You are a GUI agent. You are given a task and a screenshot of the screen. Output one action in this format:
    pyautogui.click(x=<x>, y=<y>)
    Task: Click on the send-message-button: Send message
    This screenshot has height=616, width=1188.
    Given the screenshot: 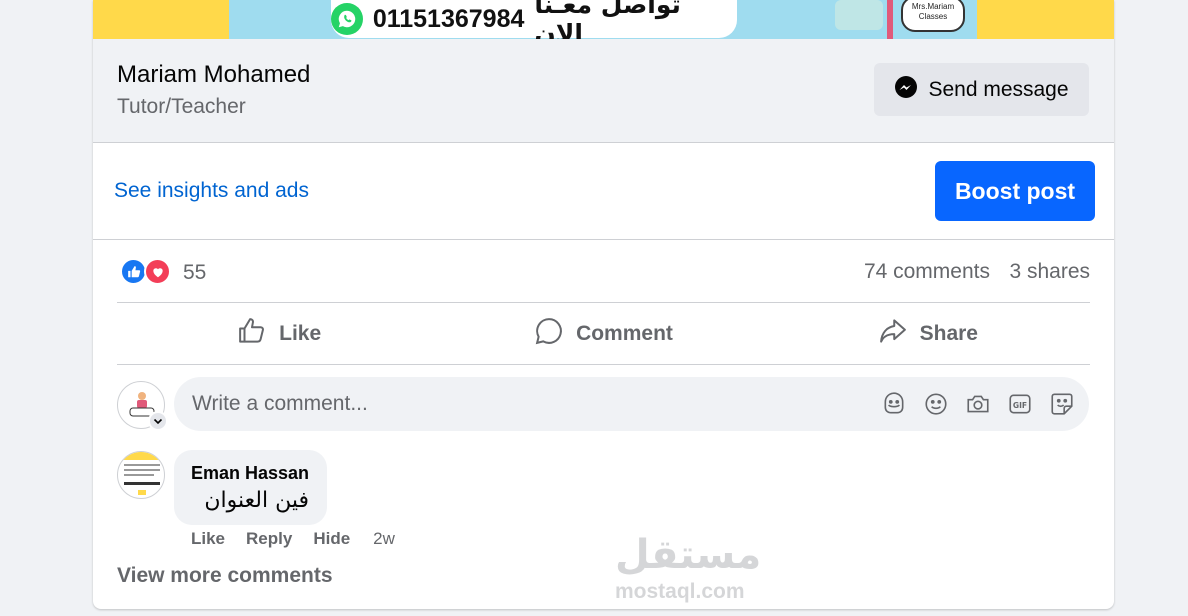 What is the action you would take?
    pyautogui.click(x=981, y=89)
    